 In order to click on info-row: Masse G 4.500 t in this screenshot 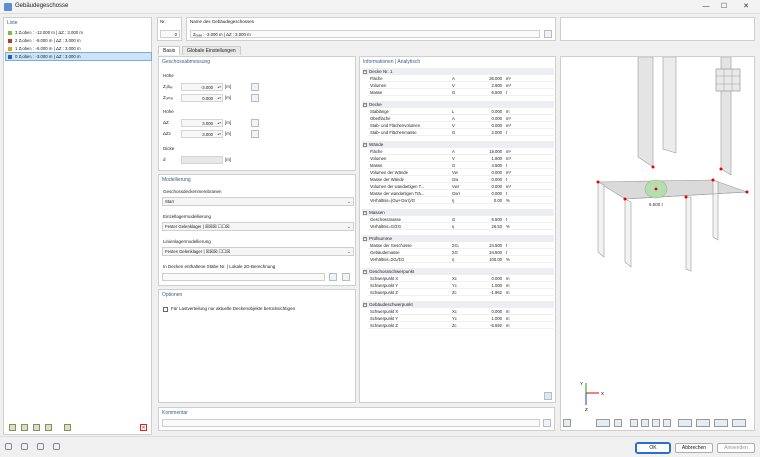, I will do `click(461, 165)`.